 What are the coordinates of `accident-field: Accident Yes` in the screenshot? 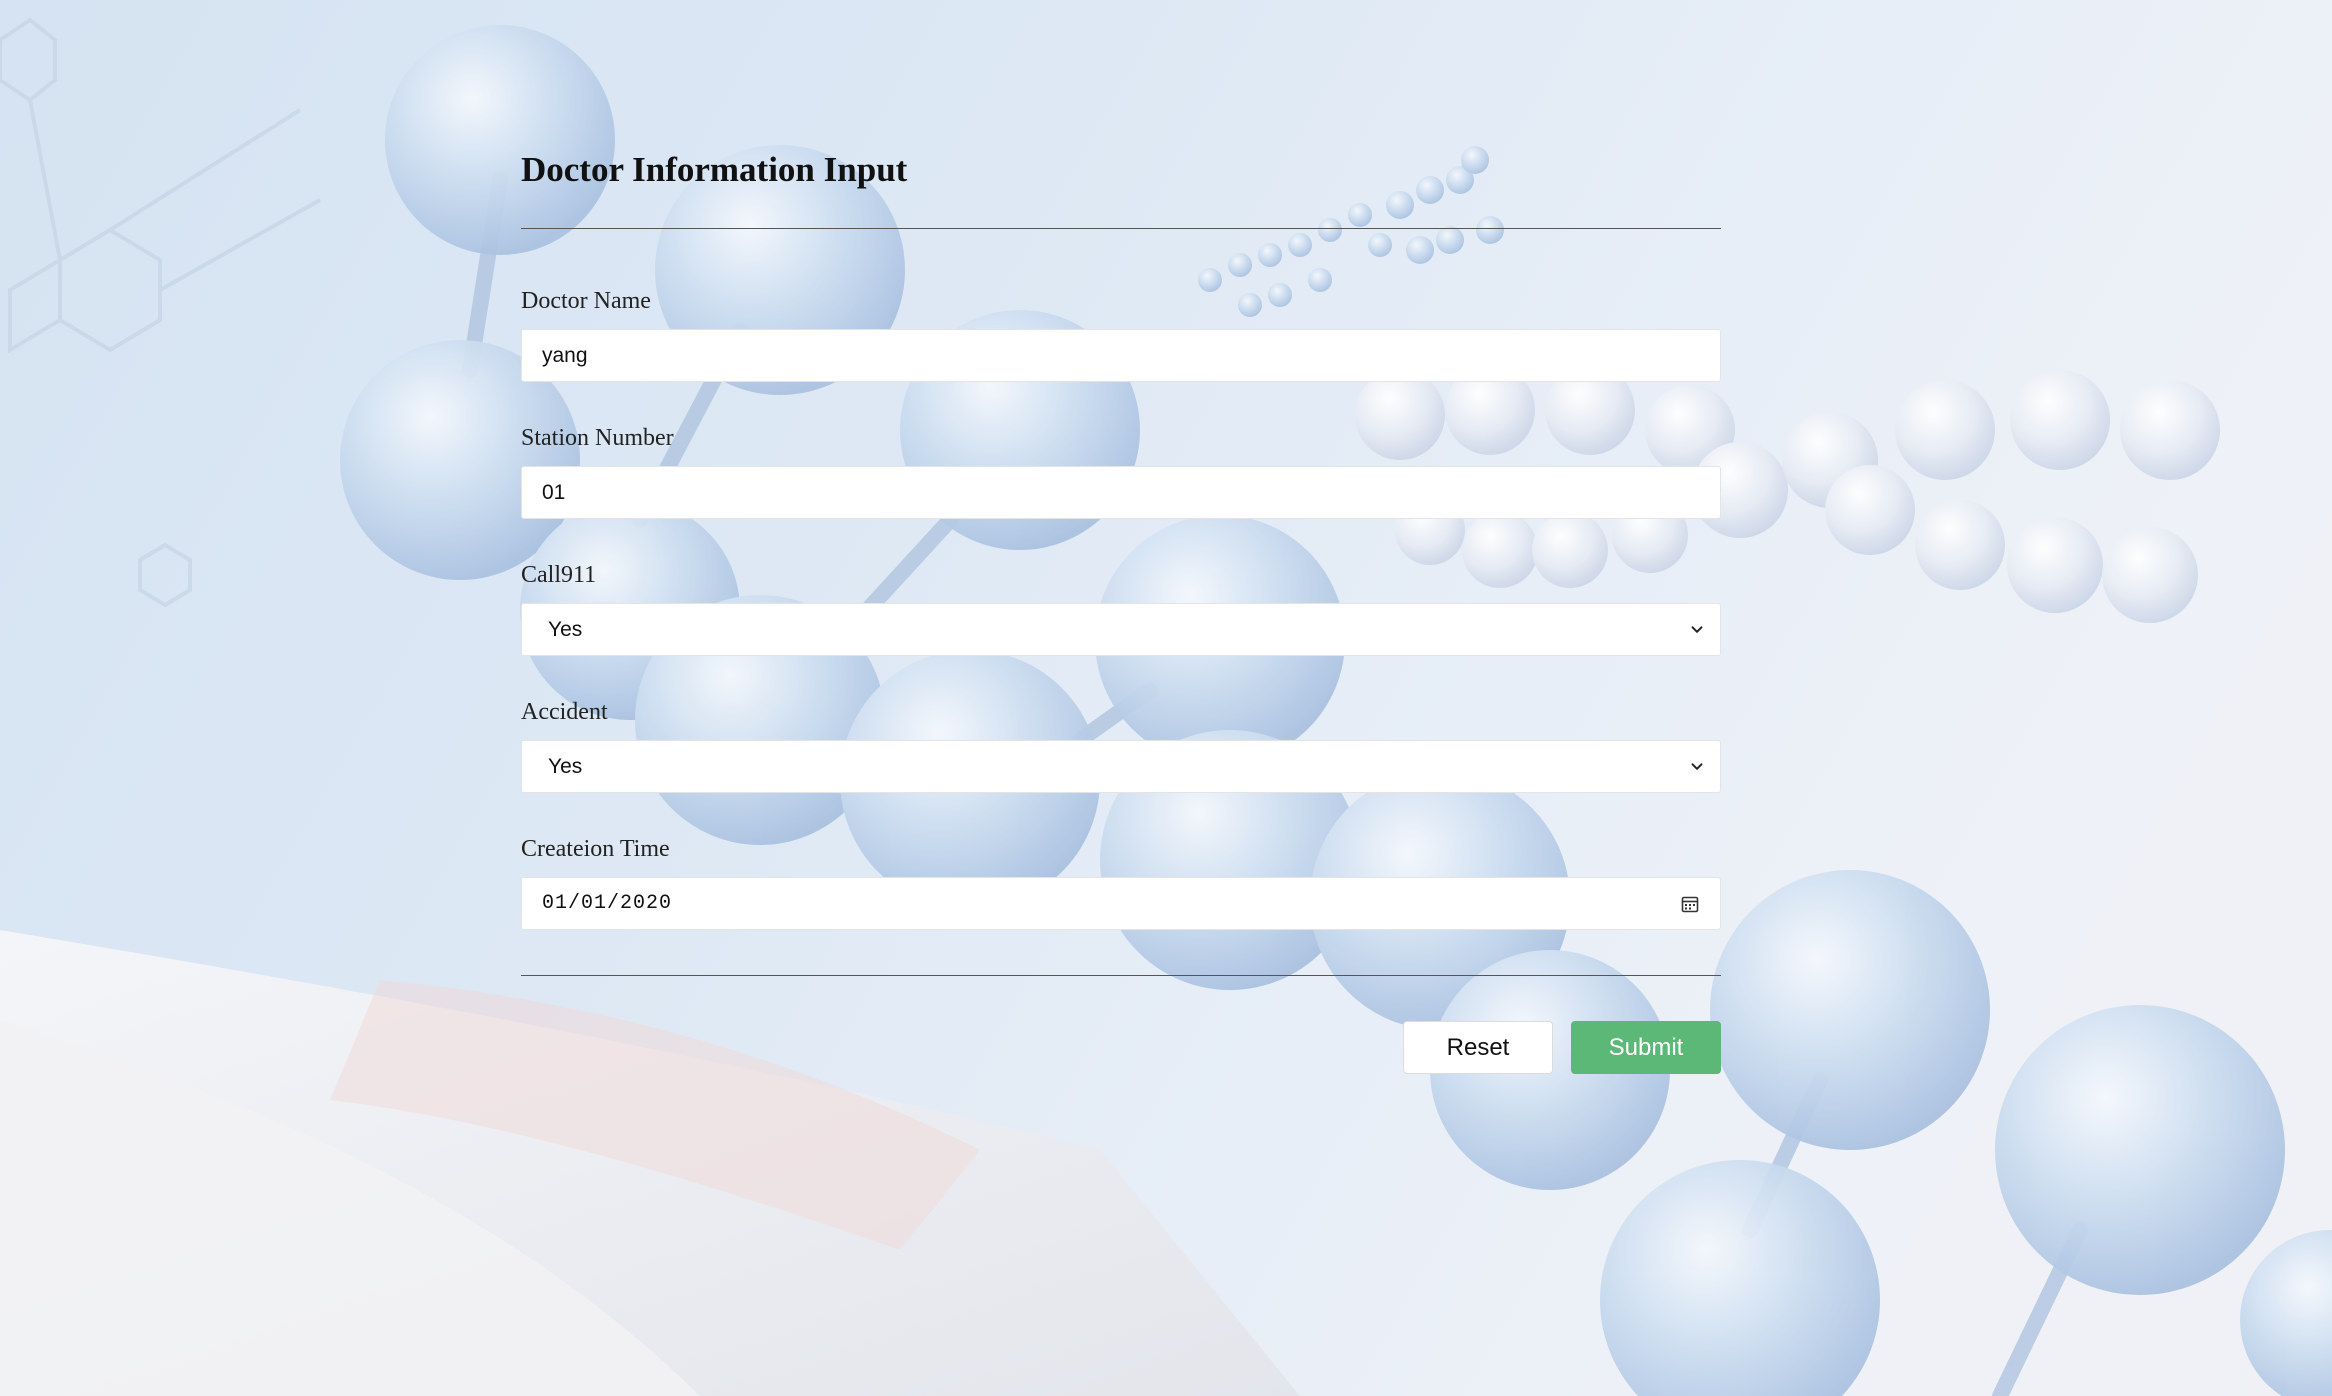 It's located at (1121, 745).